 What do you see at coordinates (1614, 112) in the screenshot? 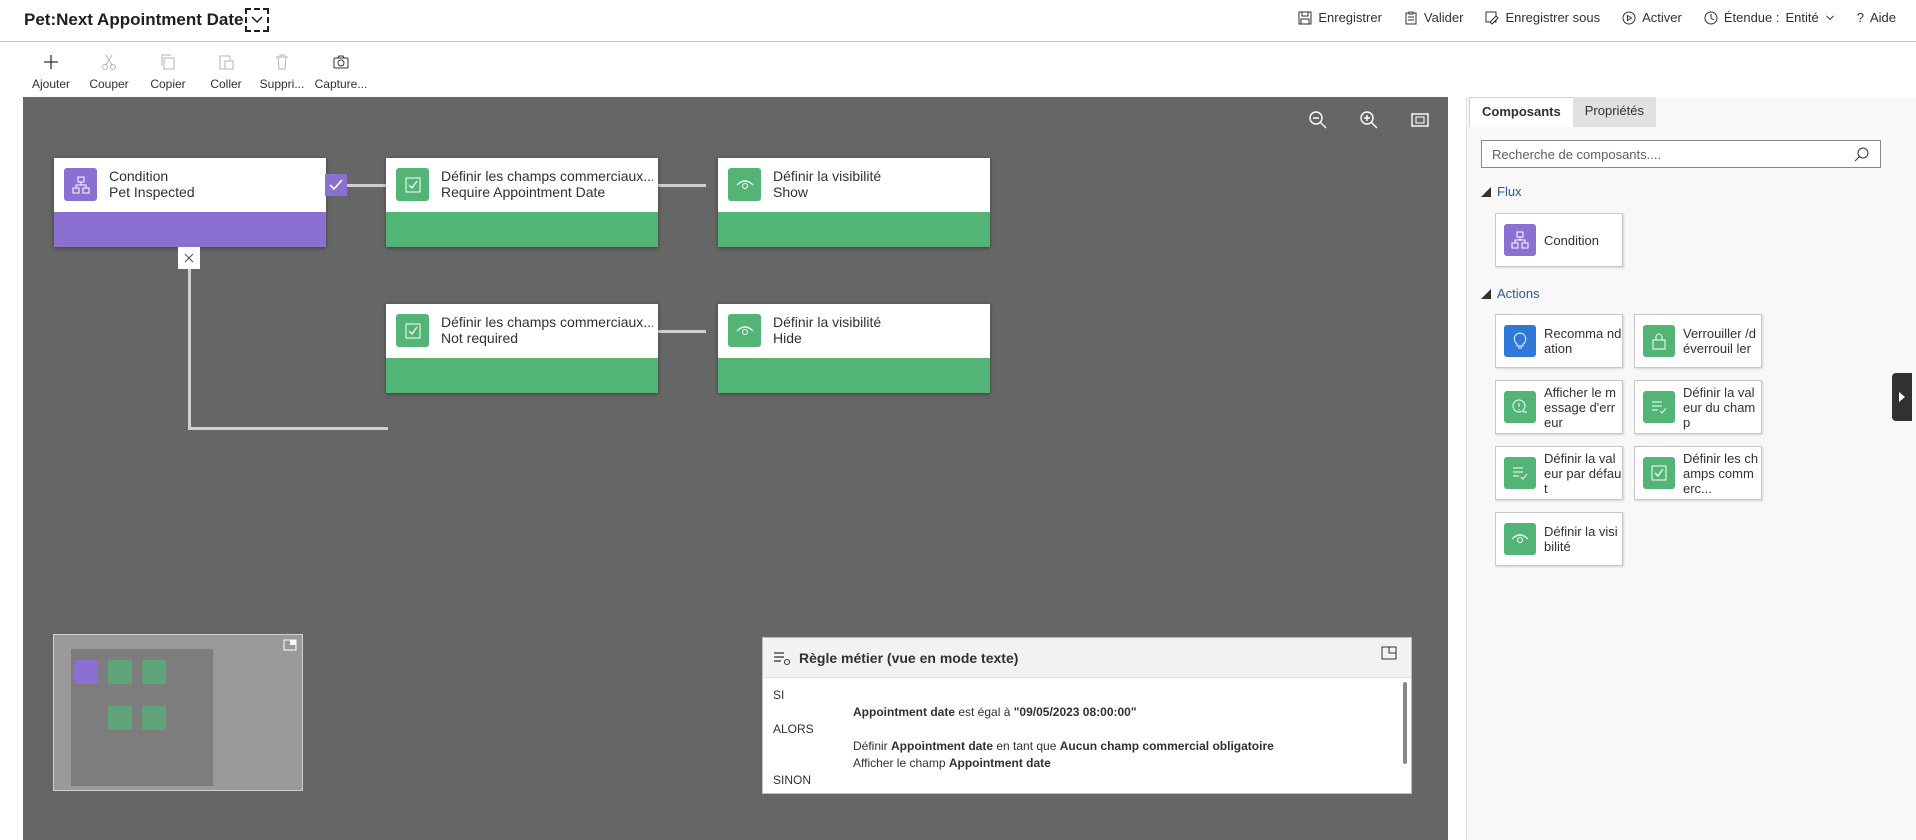
I see `tab-properties: Propriétés` at bounding box center [1614, 112].